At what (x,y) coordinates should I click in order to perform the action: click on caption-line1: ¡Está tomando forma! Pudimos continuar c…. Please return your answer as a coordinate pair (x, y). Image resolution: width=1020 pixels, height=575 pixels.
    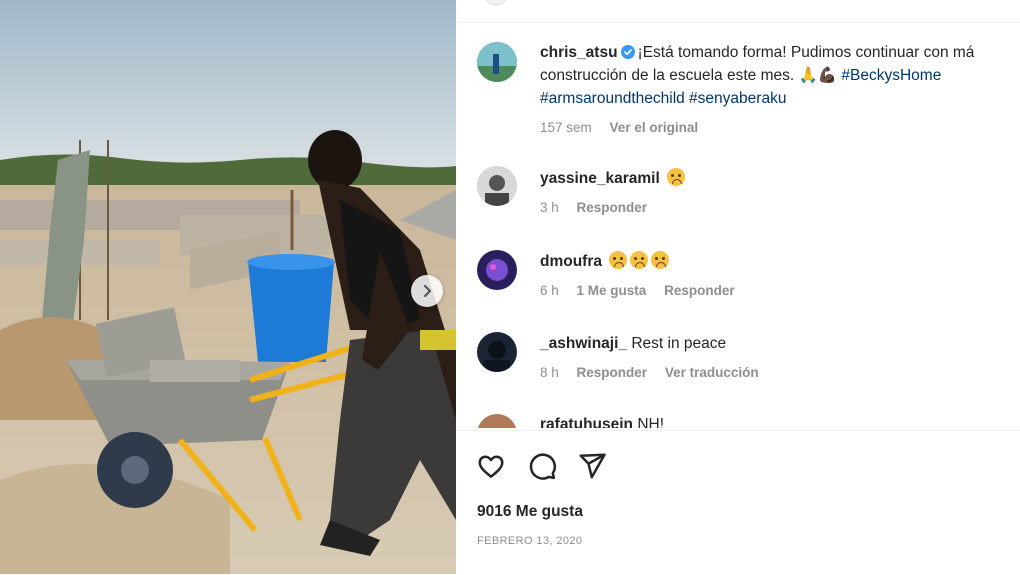
    Looking at the image, I should click on (806, 52).